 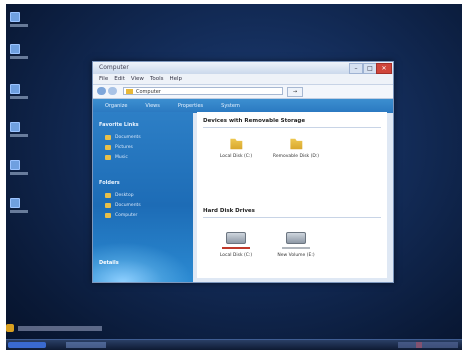 I want to click on start-button, so click(x=27, y=345).